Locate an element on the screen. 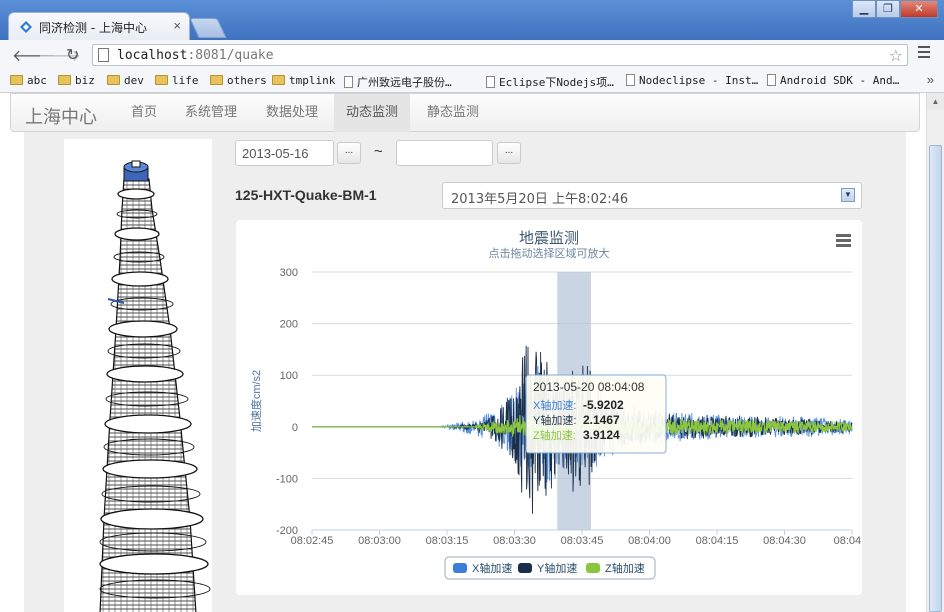  bookmark-label: tmplink is located at coordinates (312, 80).